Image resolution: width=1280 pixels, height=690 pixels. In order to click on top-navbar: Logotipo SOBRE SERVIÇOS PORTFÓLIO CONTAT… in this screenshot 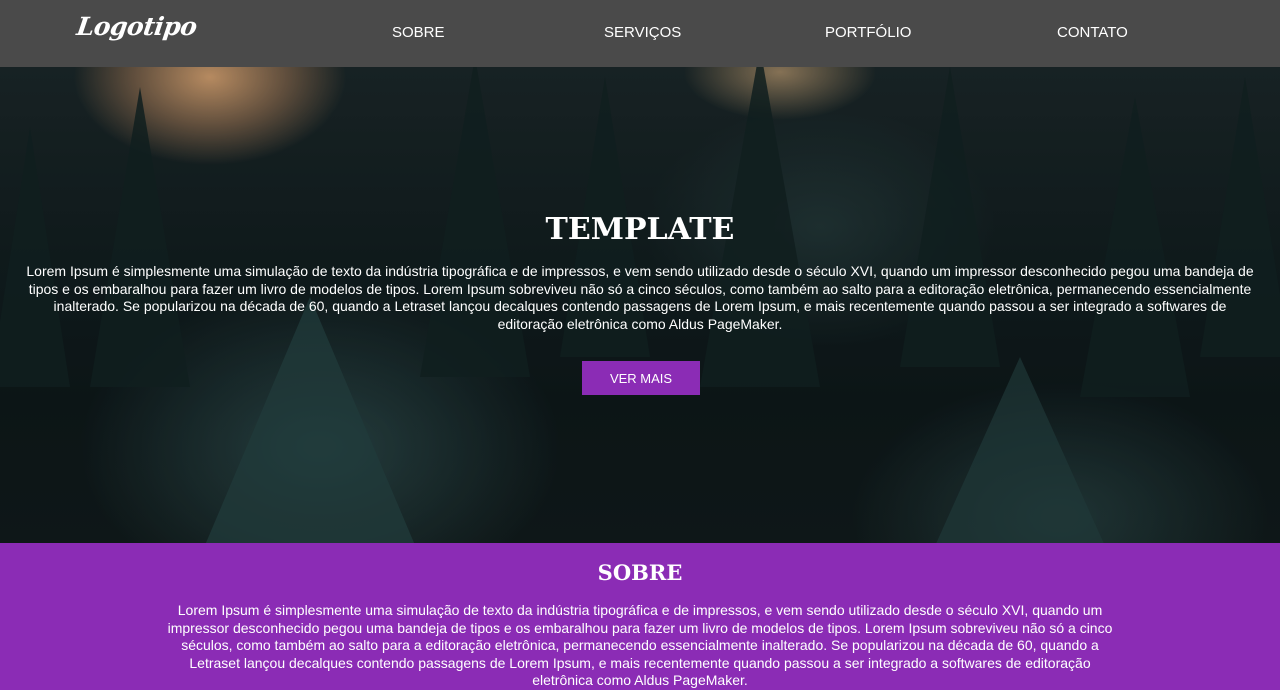, I will do `click(640, 33)`.